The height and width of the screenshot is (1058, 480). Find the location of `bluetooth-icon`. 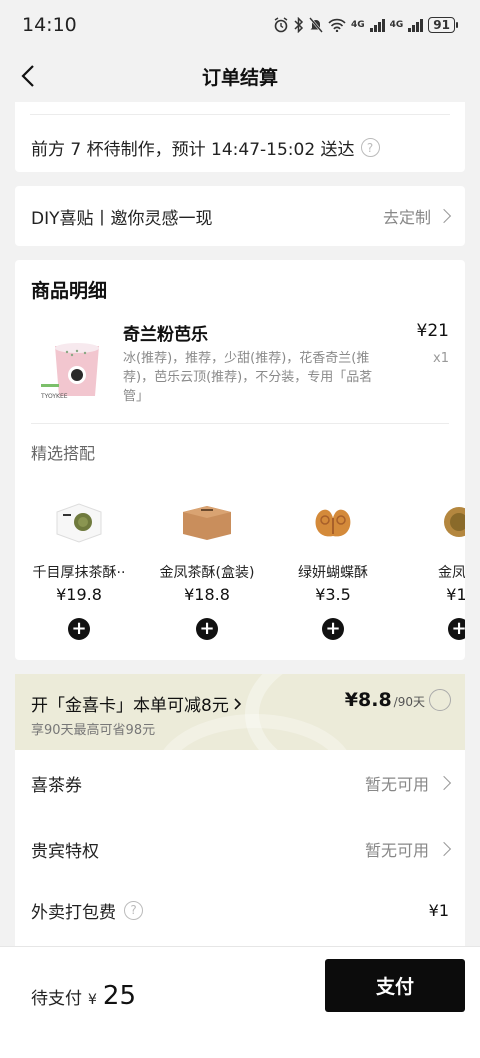

bluetooth-icon is located at coordinates (299, 25).